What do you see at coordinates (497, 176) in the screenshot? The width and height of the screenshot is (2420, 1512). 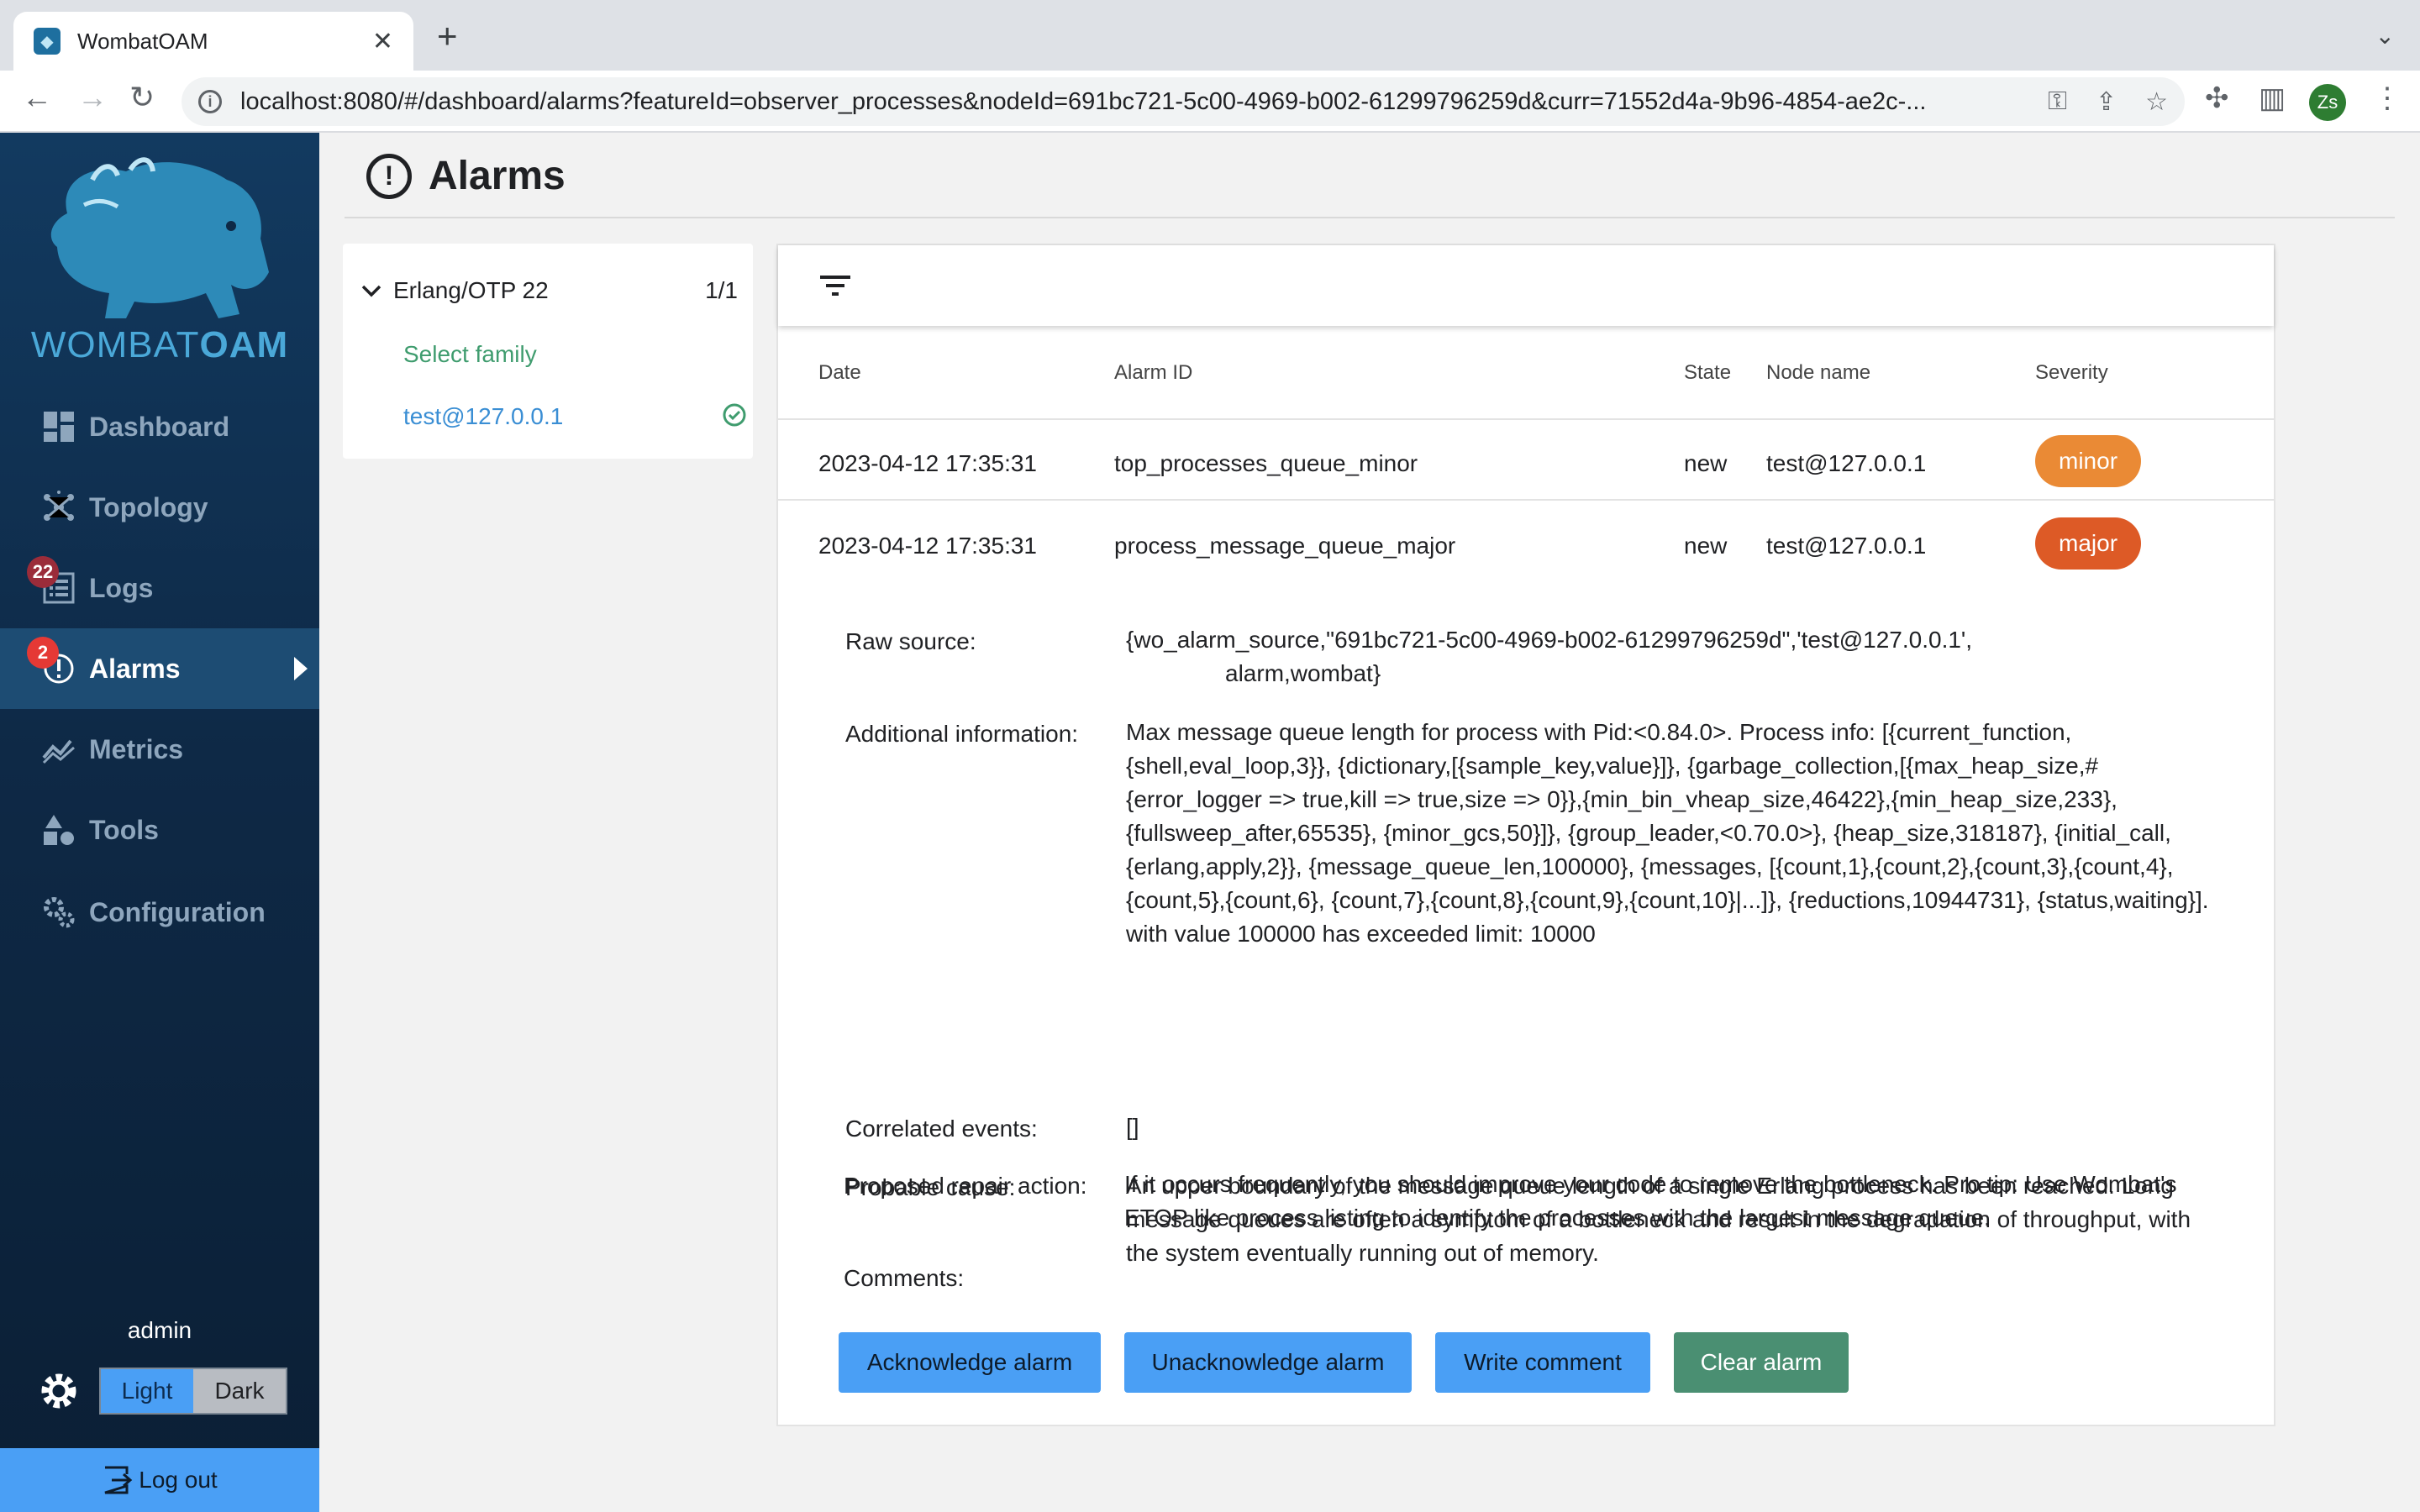 I see `page-title: Alarms` at bounding box center [497, 176].